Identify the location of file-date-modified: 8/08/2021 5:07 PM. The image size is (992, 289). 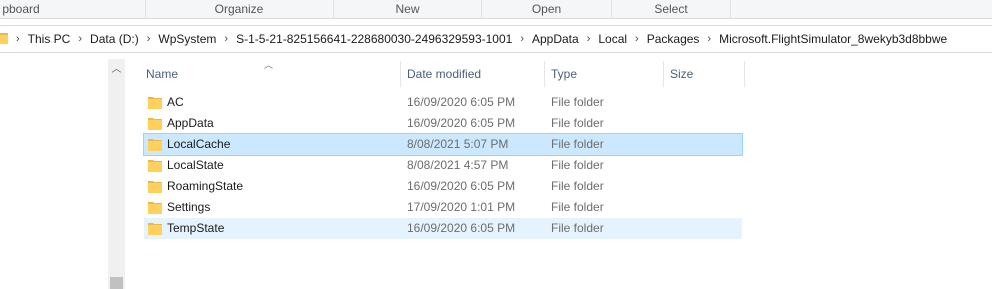
(458, 144).